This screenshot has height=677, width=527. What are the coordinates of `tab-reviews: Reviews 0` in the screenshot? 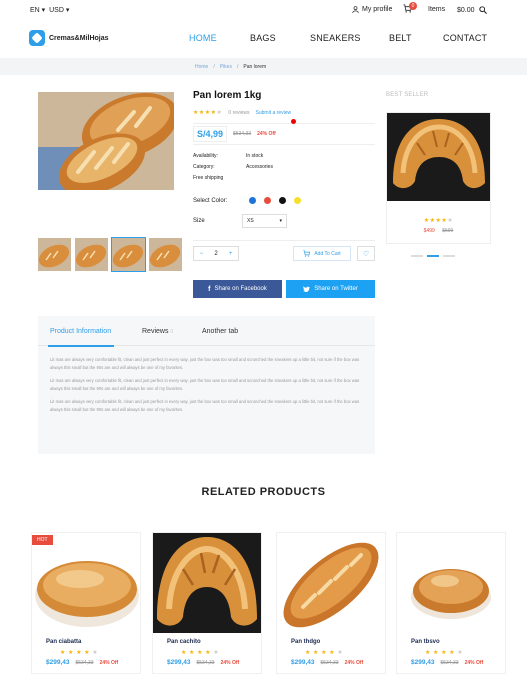 It's located at (157, 331).